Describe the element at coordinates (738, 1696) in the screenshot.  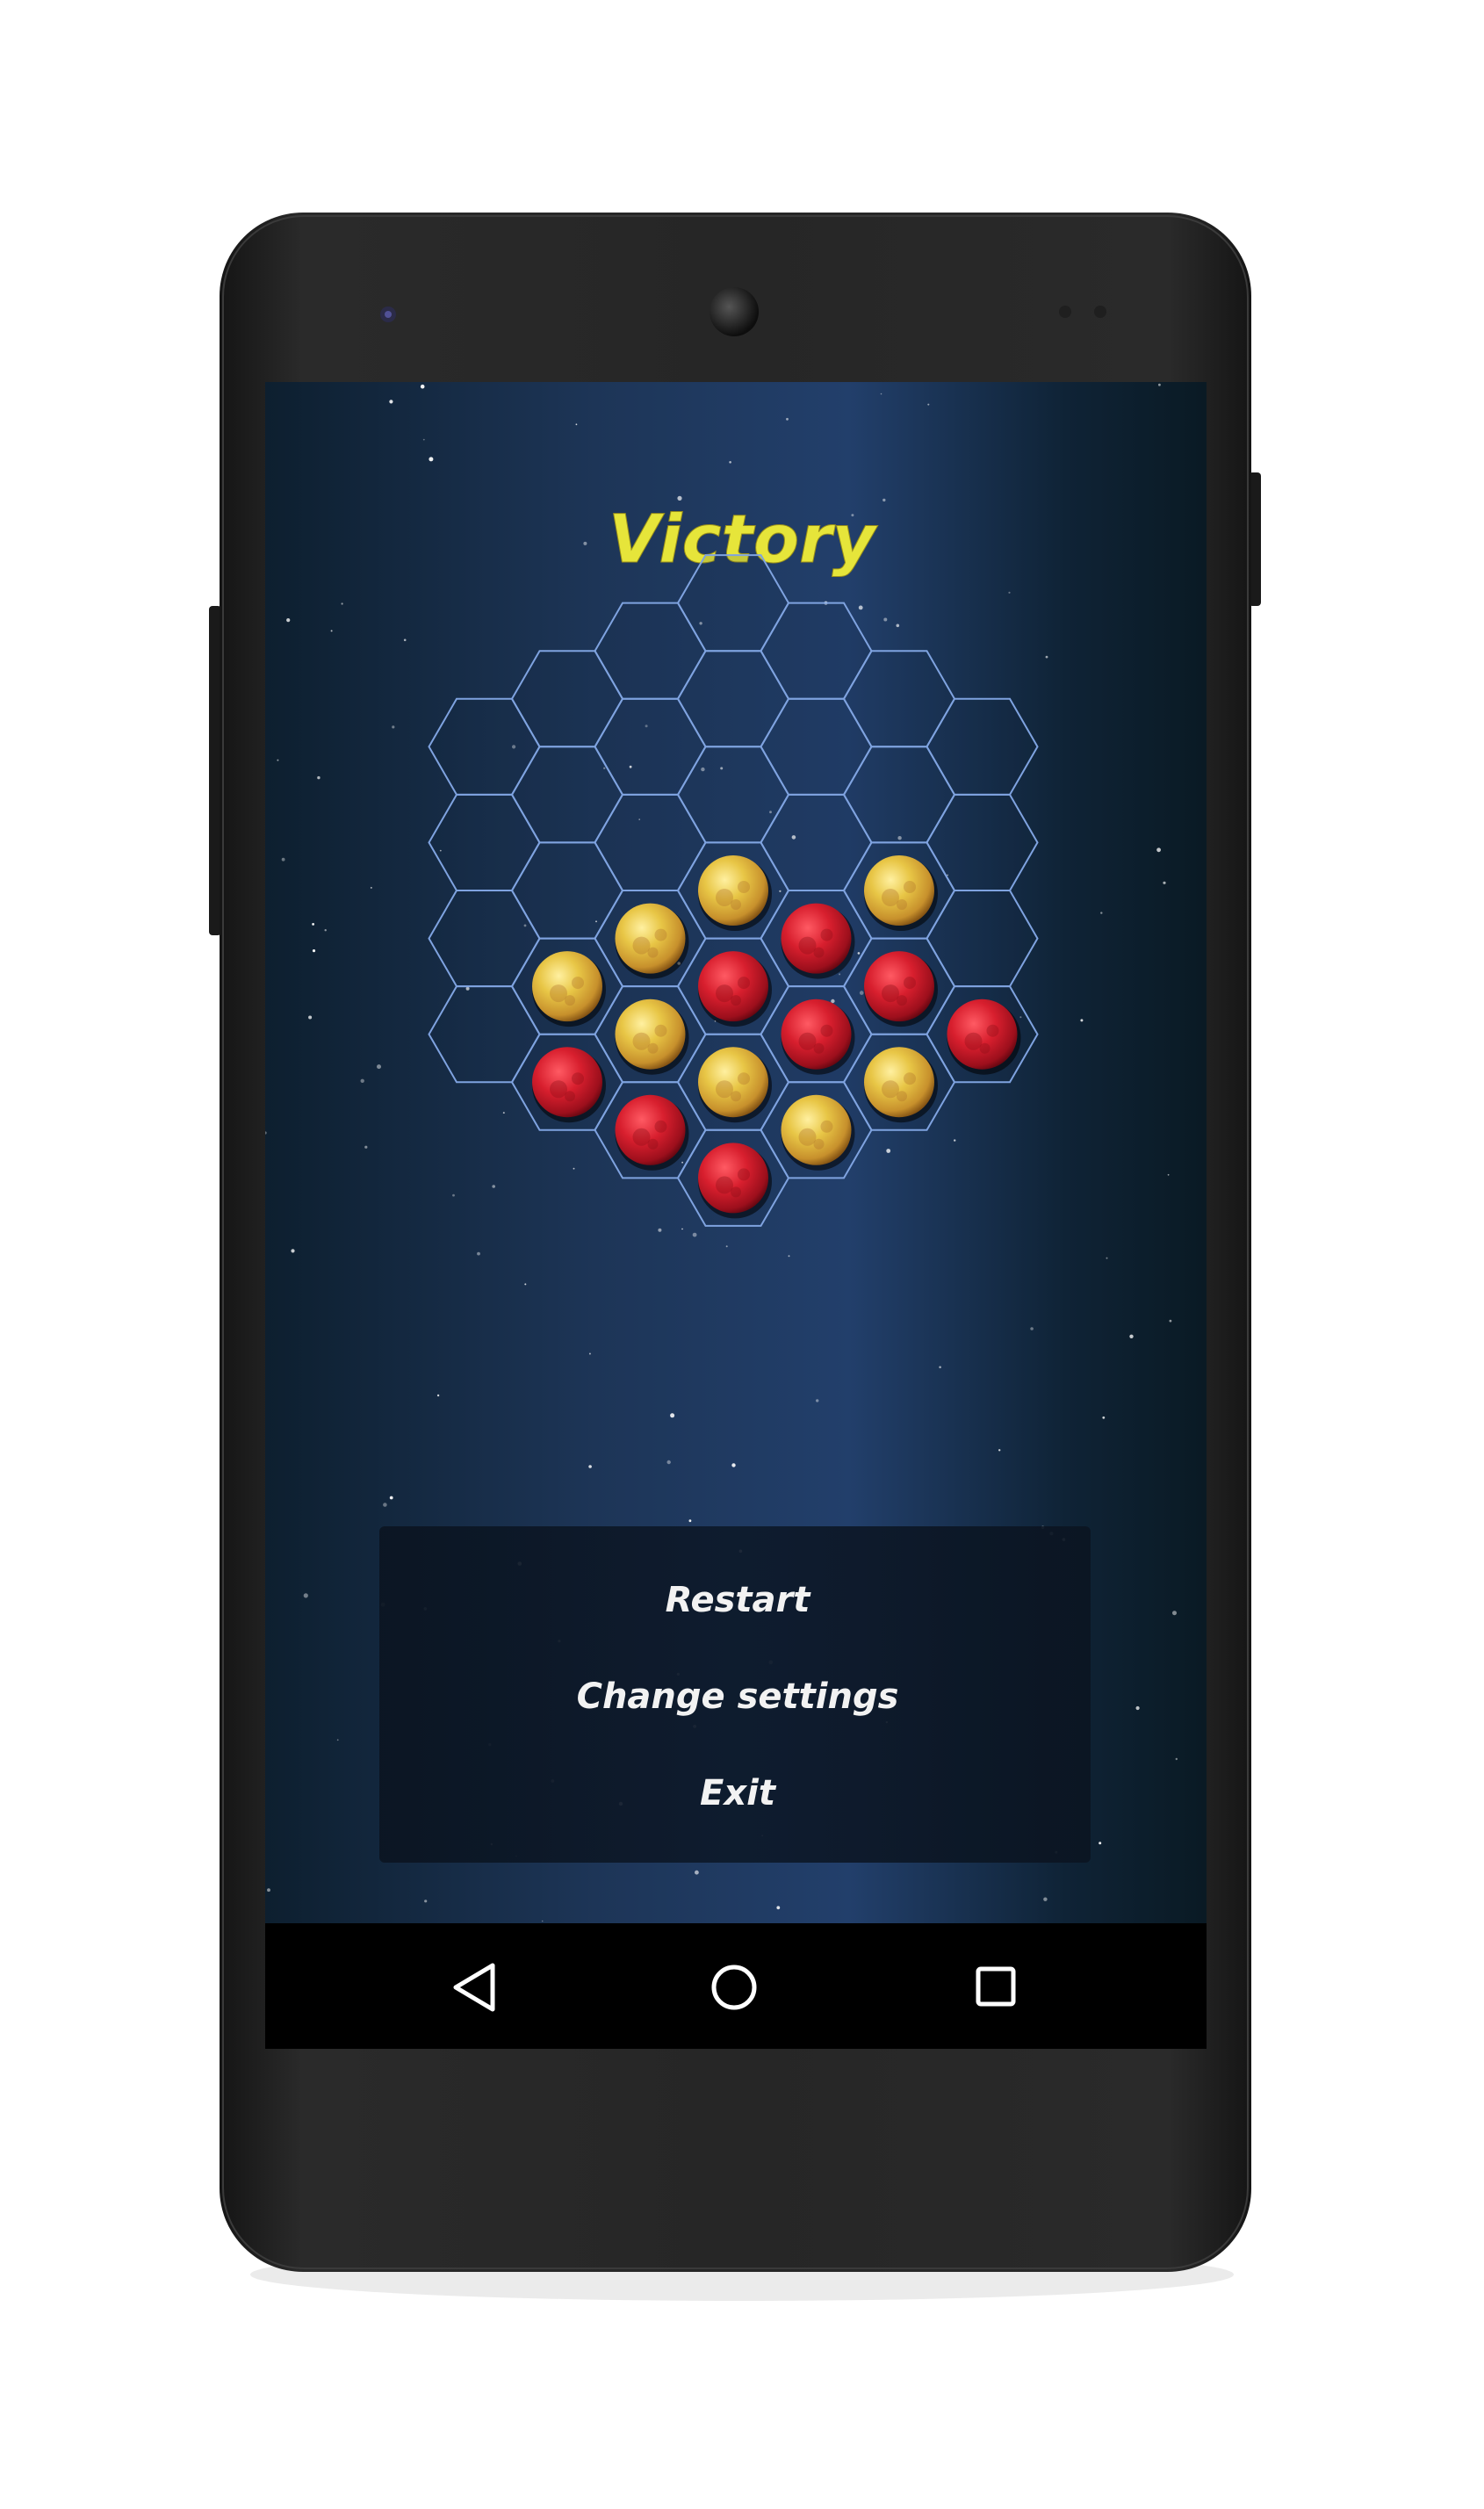
I see `change-settings-button: Change settings` at that location.